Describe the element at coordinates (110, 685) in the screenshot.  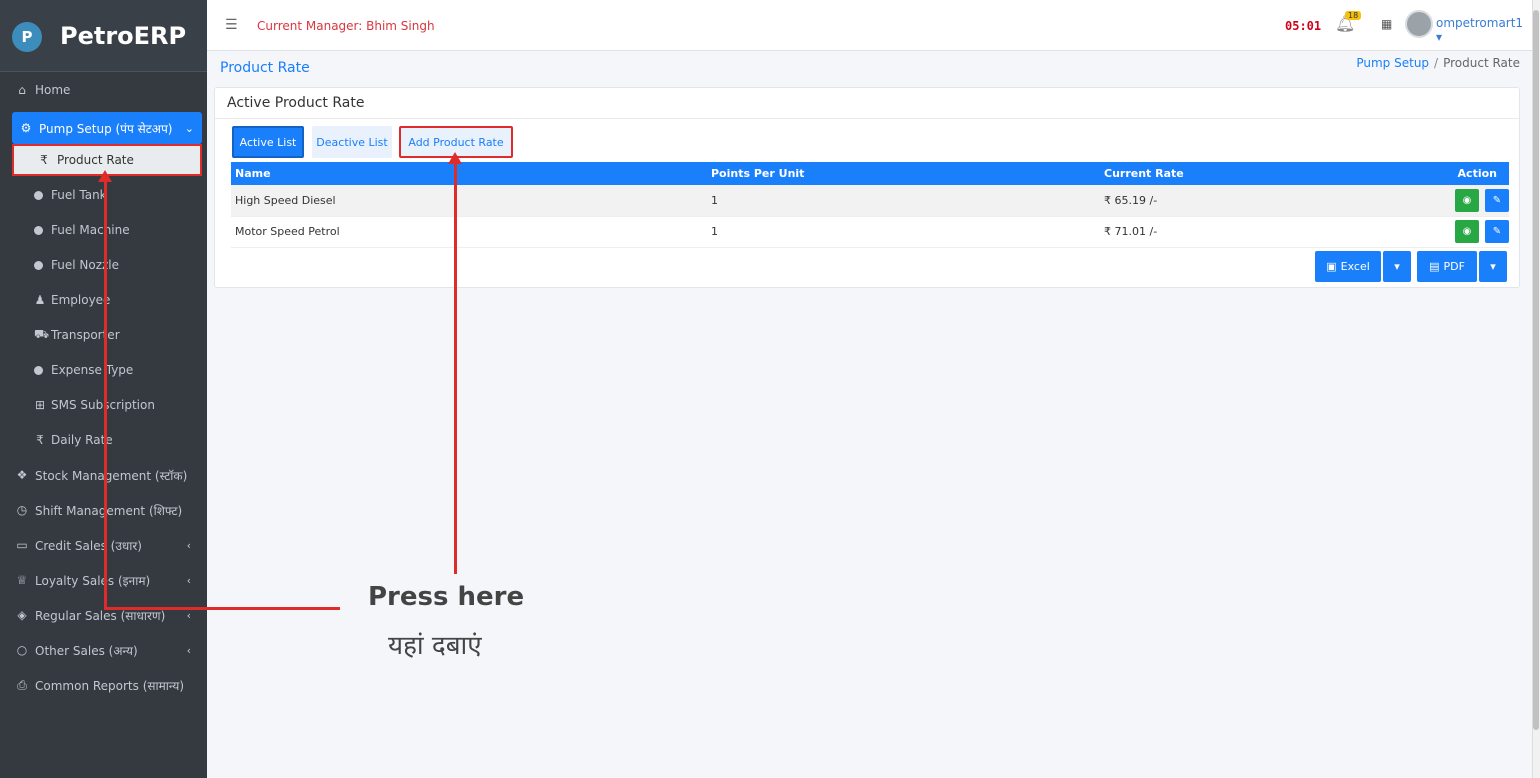
I see `sidebar-item-label: Common Reports (सामान्य)` at that location.